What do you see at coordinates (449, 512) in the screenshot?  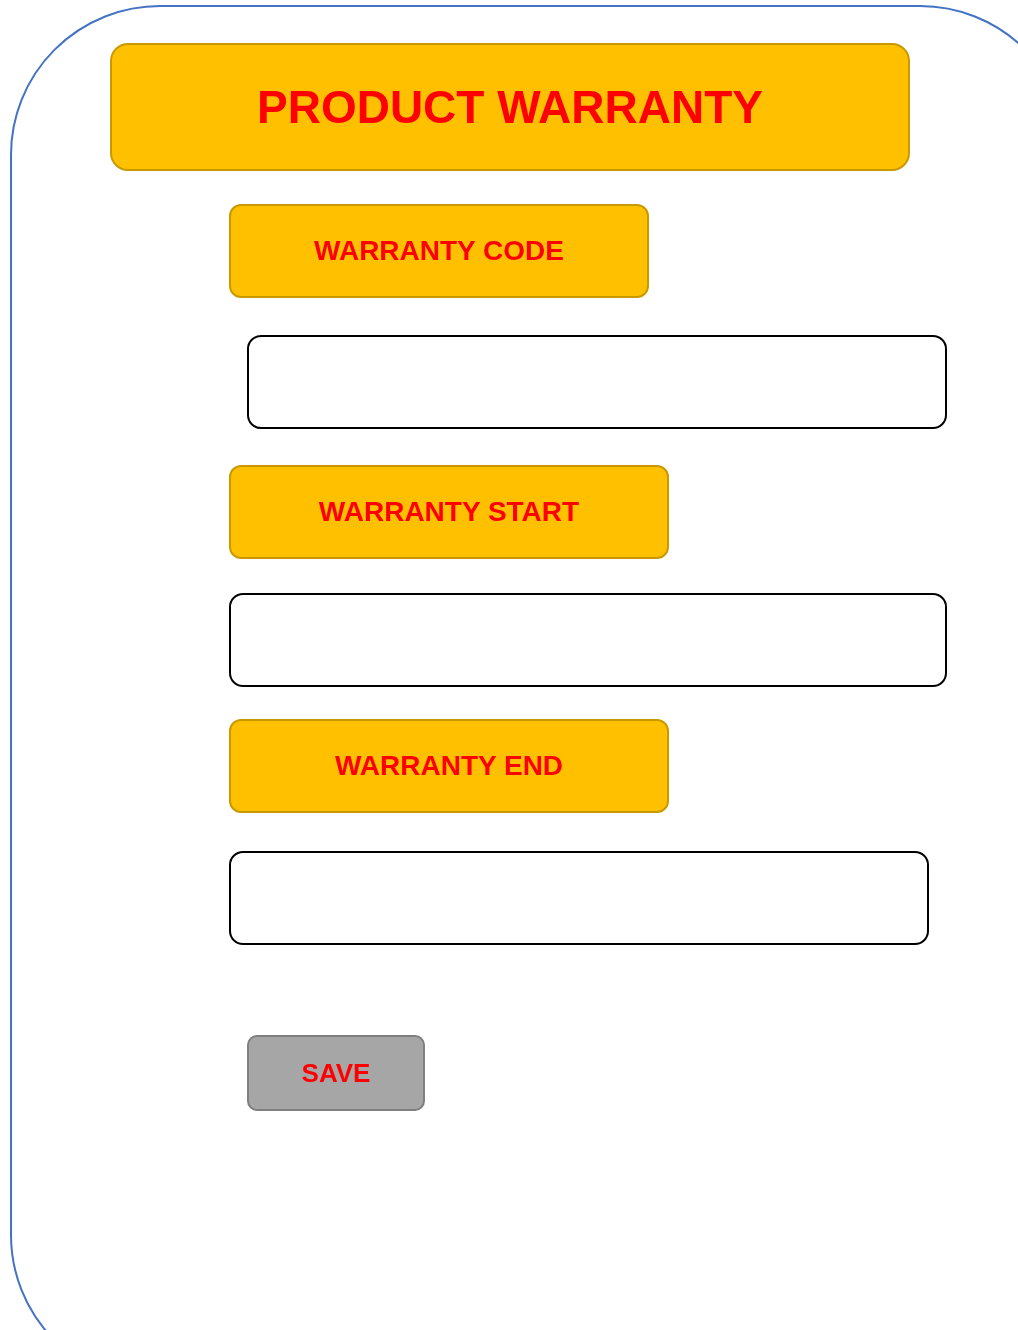 I see `field-label: WARRANTY START` at bounding box center [449, 512].